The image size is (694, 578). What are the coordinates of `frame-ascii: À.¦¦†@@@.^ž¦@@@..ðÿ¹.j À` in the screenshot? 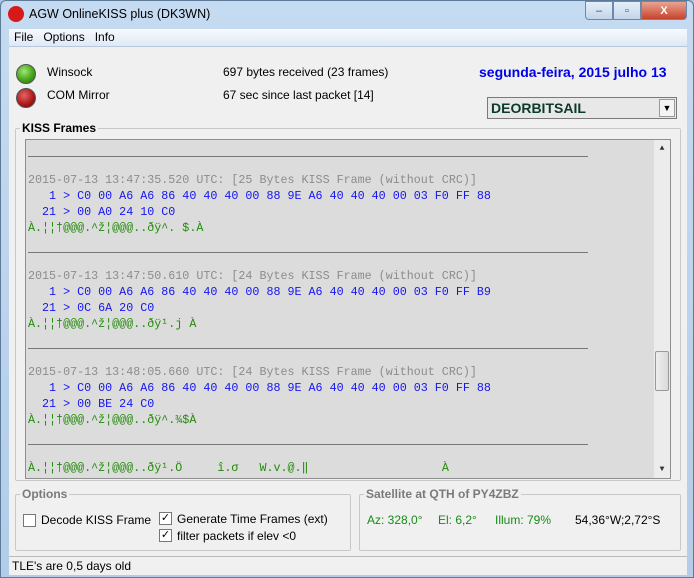 It's located at (112, 324).